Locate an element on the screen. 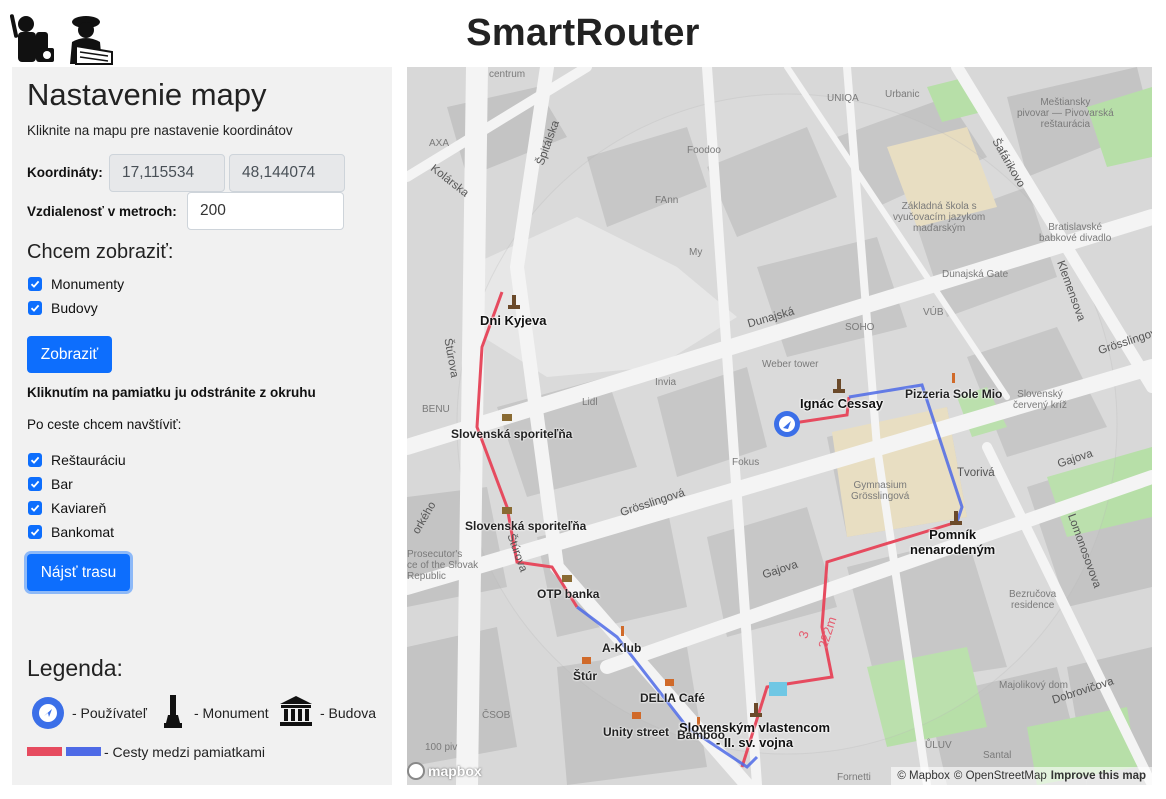  legend-user-label: - Používateľ is located at coordinates (109, 713).